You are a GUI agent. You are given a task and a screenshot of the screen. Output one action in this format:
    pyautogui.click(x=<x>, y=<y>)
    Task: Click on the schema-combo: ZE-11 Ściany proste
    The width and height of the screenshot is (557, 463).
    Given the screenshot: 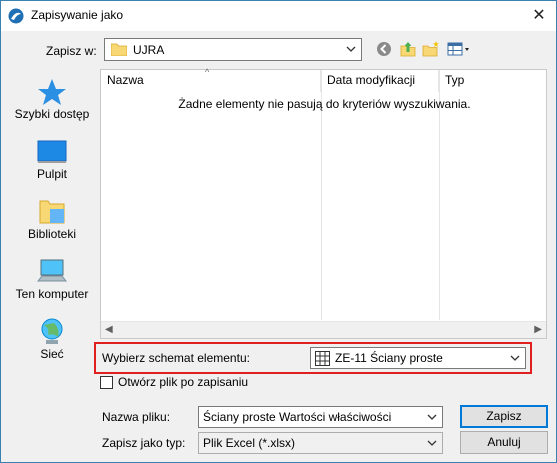 What is the action you would take?
    pyautogui.click(x=418, y=358)
    